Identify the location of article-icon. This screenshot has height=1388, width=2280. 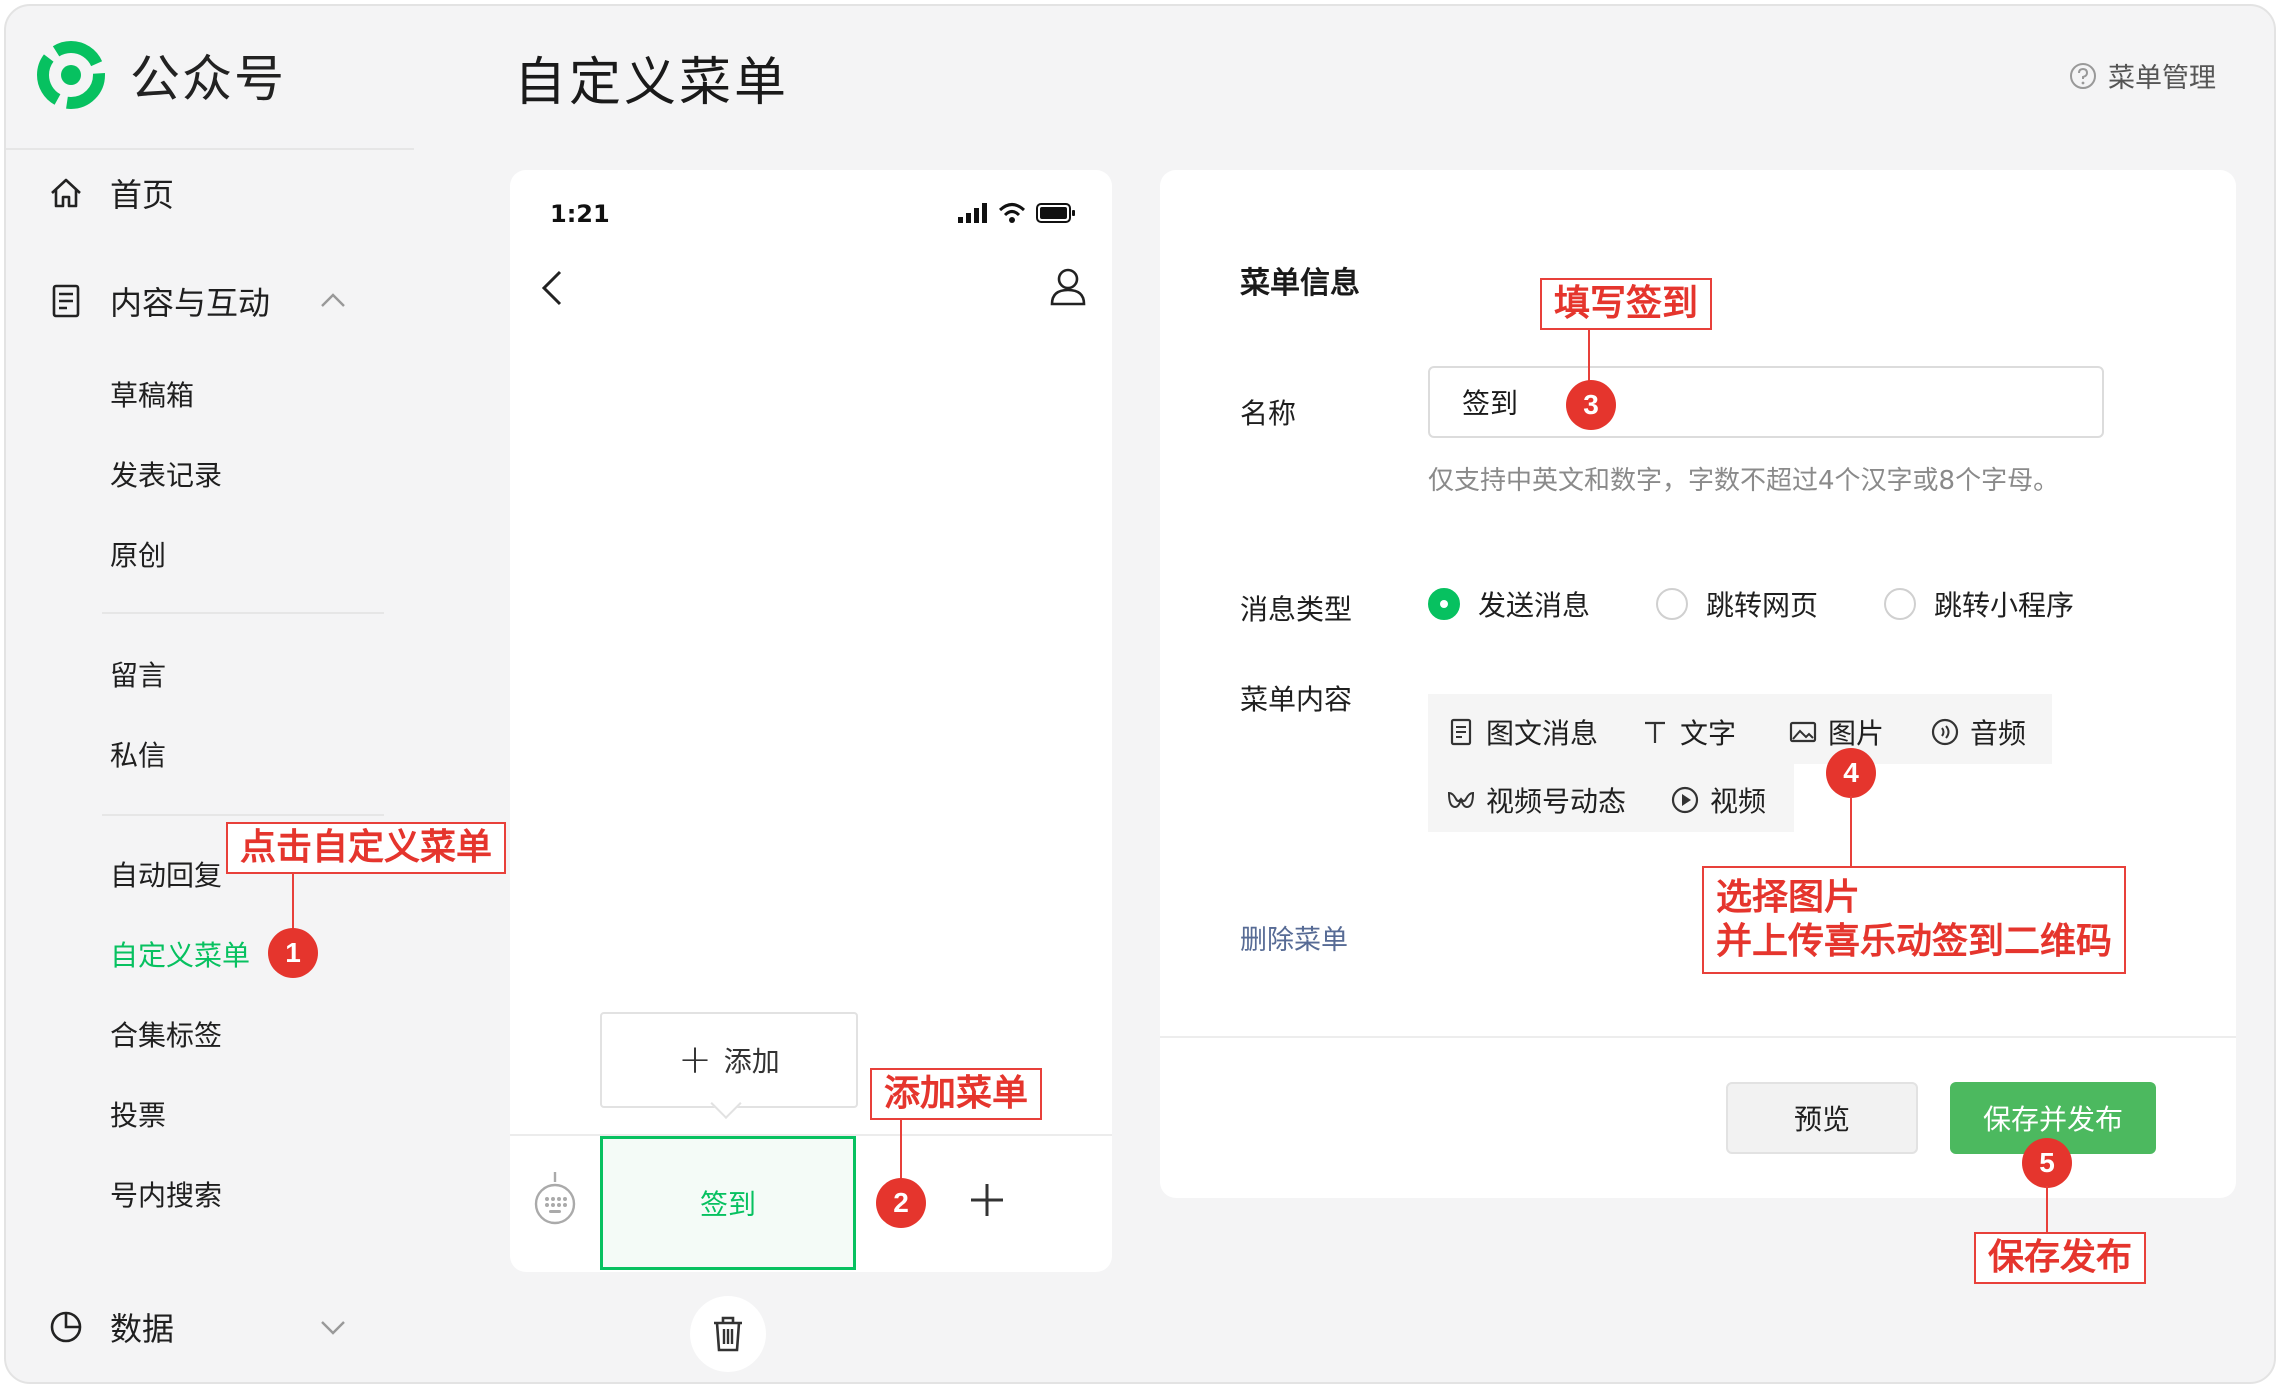
(1461, 732).